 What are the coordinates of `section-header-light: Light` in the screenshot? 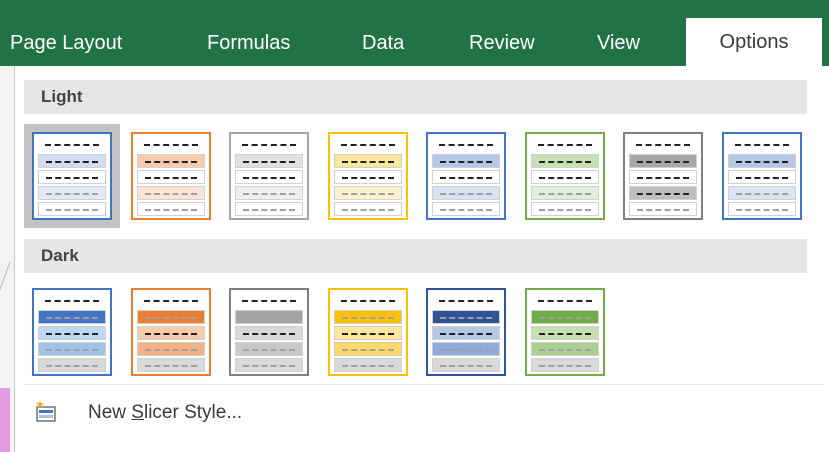 It's located at (415, 97).